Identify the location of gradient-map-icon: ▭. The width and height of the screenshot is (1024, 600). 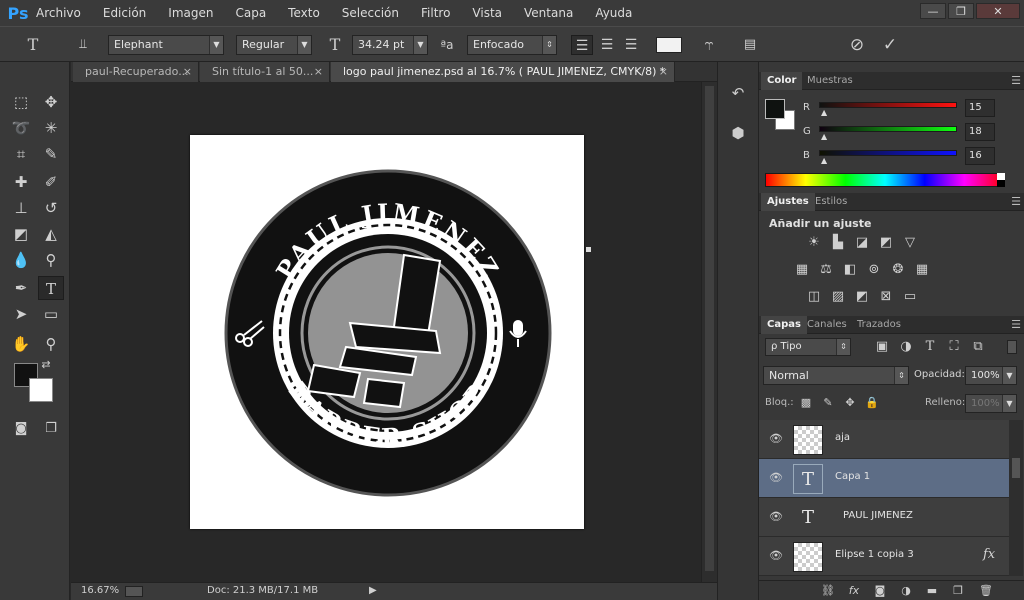
(910, 297).